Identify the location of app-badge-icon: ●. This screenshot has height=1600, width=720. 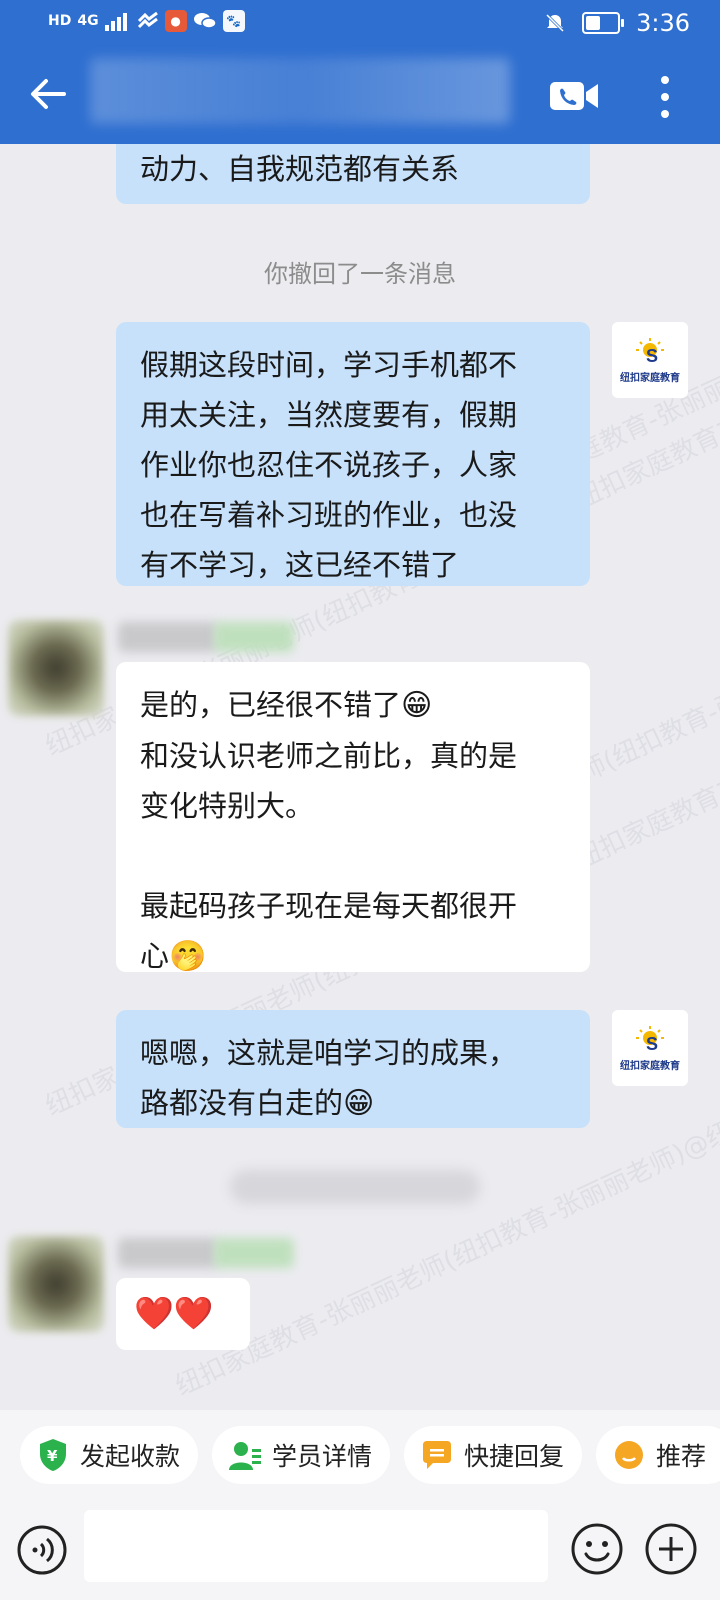
(175, 21).